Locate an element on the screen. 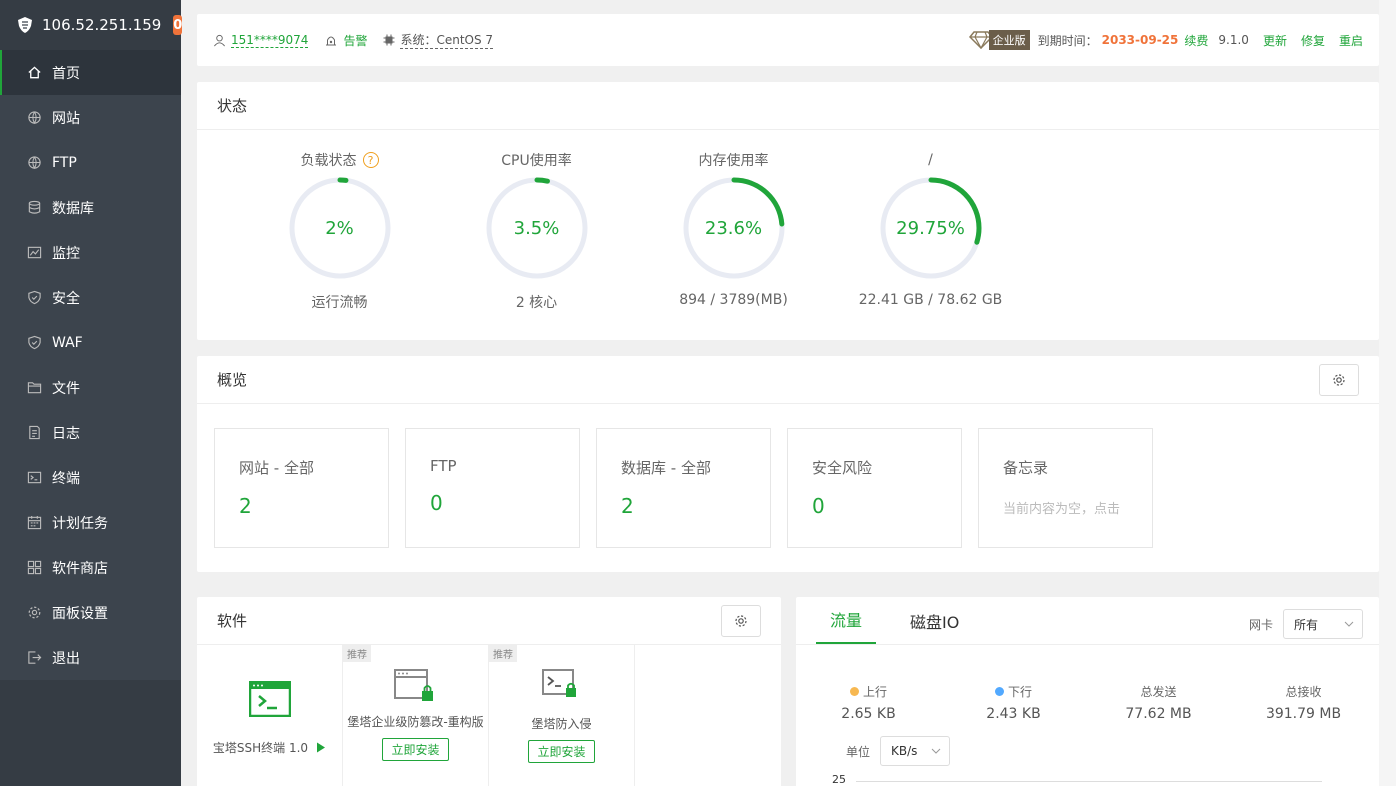  gauge-2: 内存使用率 23.6% 894 / 3789(MB) is located at coordinates (733, 231).